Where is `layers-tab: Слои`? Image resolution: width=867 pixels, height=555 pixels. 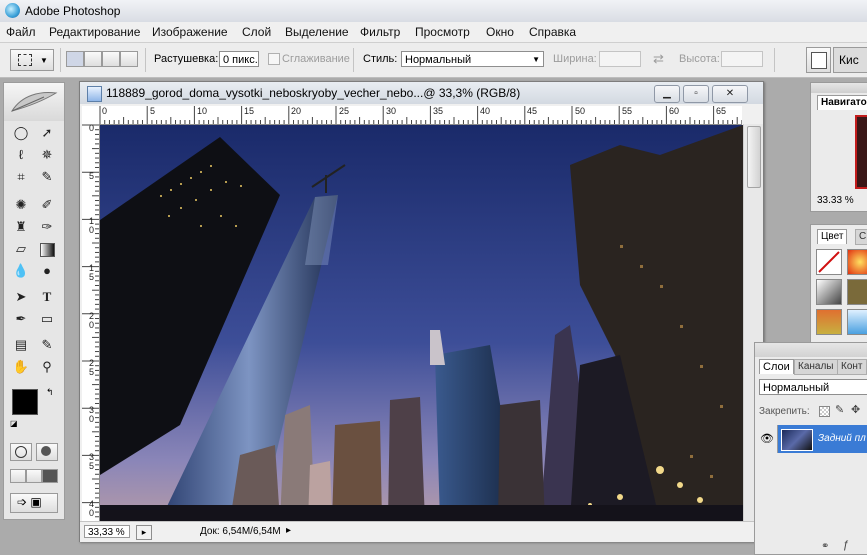 layers-tab: Слои is located at coordinates (776, 366).